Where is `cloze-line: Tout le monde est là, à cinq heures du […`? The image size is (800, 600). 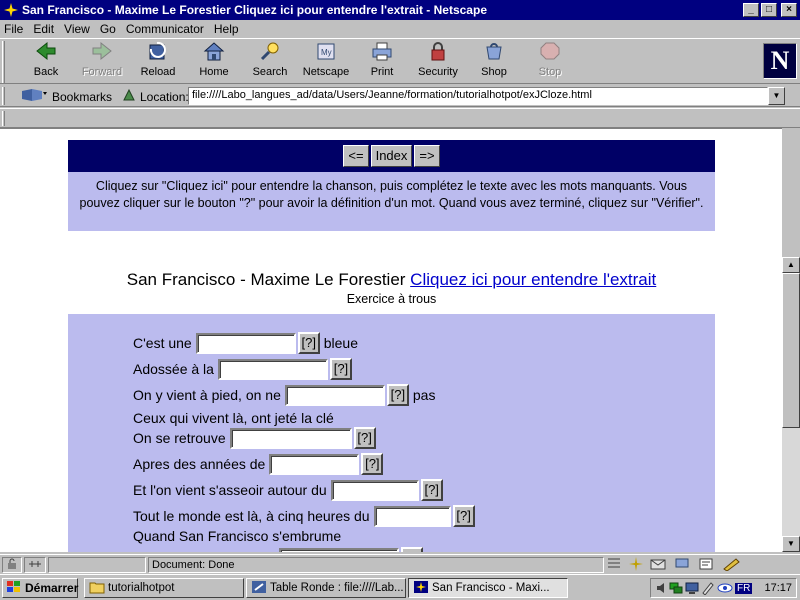 cloze-line: Tout le monde est là, à cinq heures du [… is located at coordinates (306, 516).